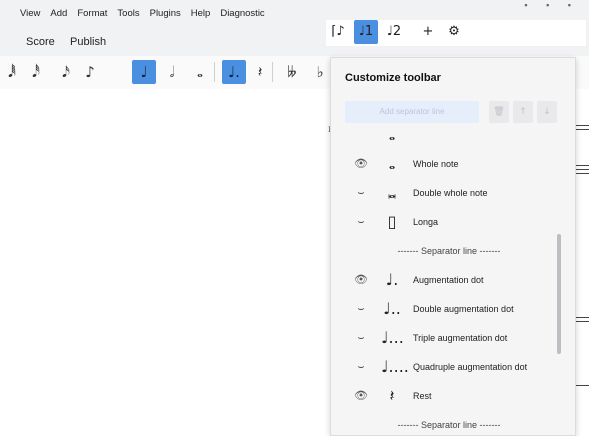 This screenshot has height=436, width=589. I want to click on eighth-note-icon: ♪, so click(90, 72).